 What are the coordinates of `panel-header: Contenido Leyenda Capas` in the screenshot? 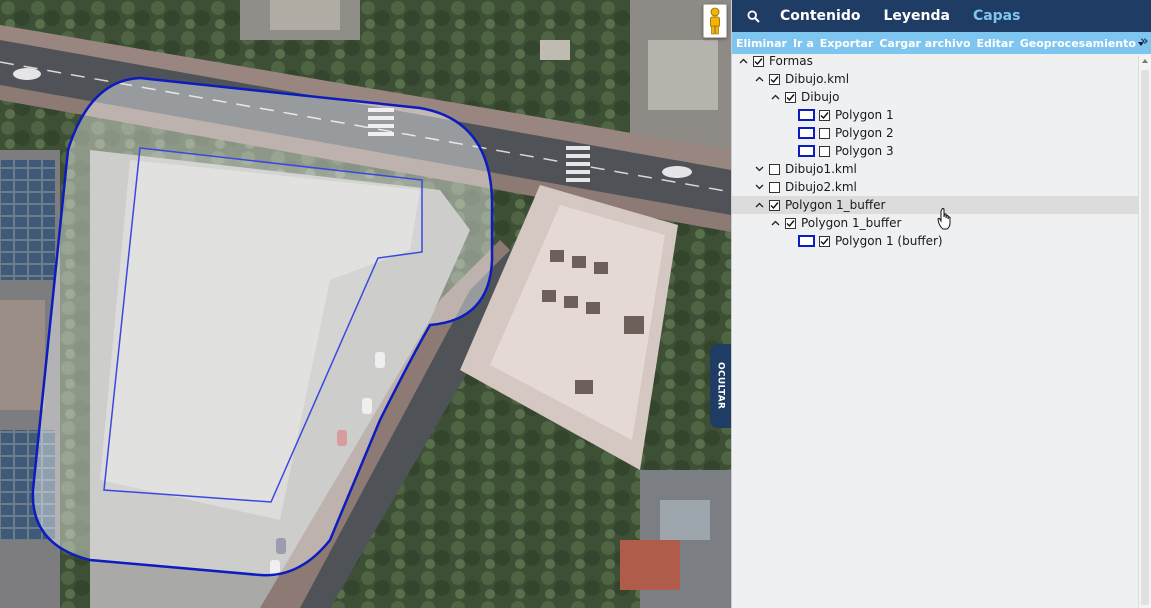 It's located at (941, 16).